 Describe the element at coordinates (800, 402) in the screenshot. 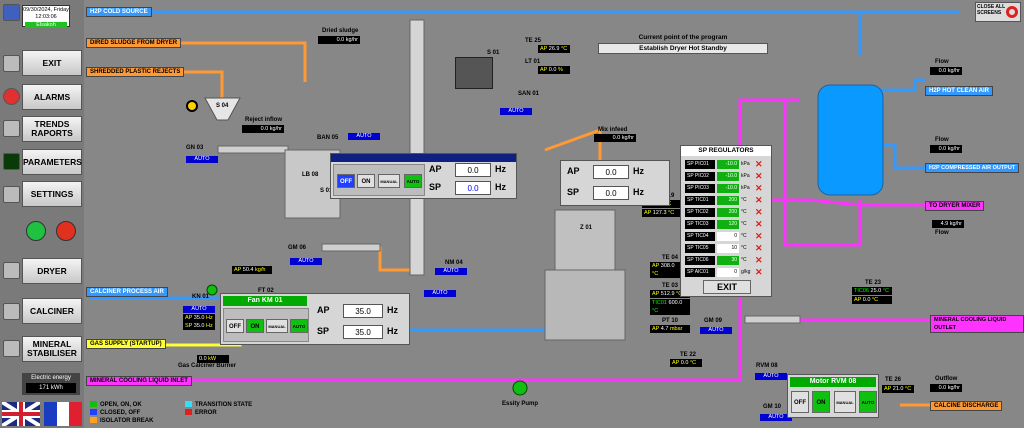

I see `motor-off-button: OFF` at that location.